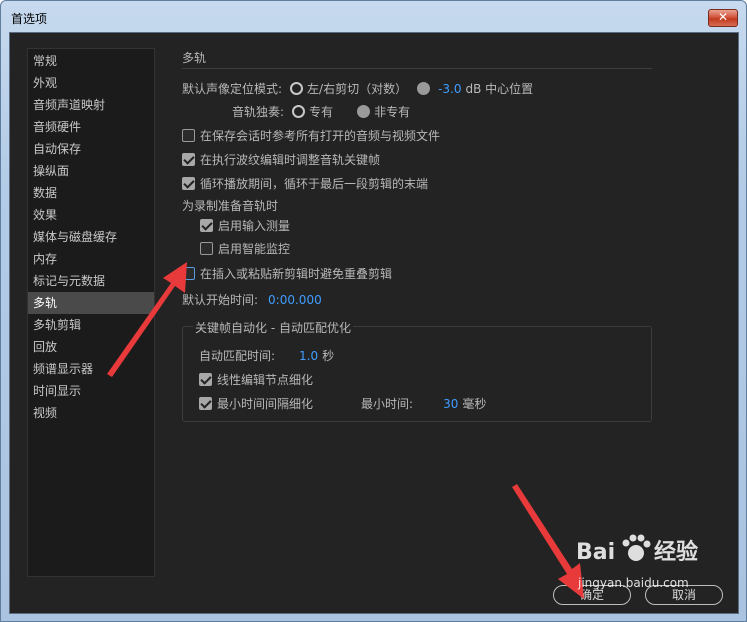 This screenshot has width=747, height=622. Describe the element at coordinates (373, 17) in the screenshot. I see `title-bar: 首选项 ✕` at that location.